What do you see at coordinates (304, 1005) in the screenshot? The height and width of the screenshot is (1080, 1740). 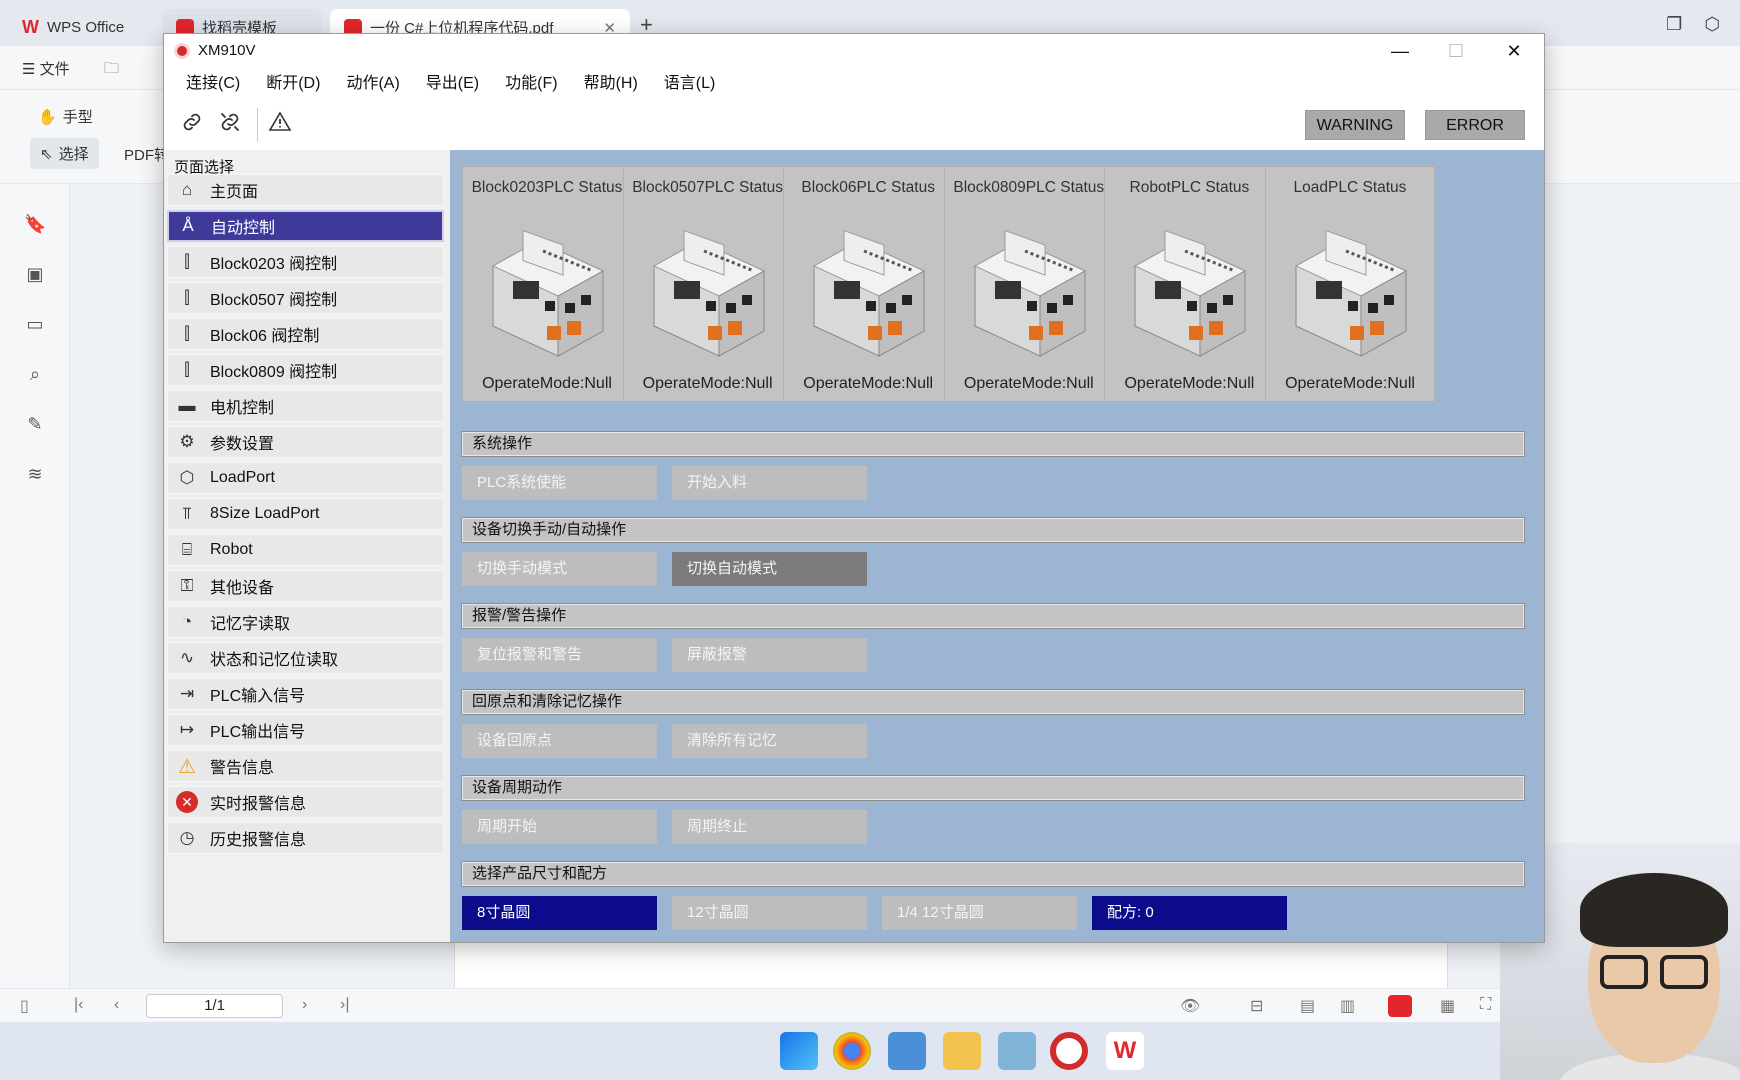 I see `next-page-icon: ›` at bounding box center [304, 1005].